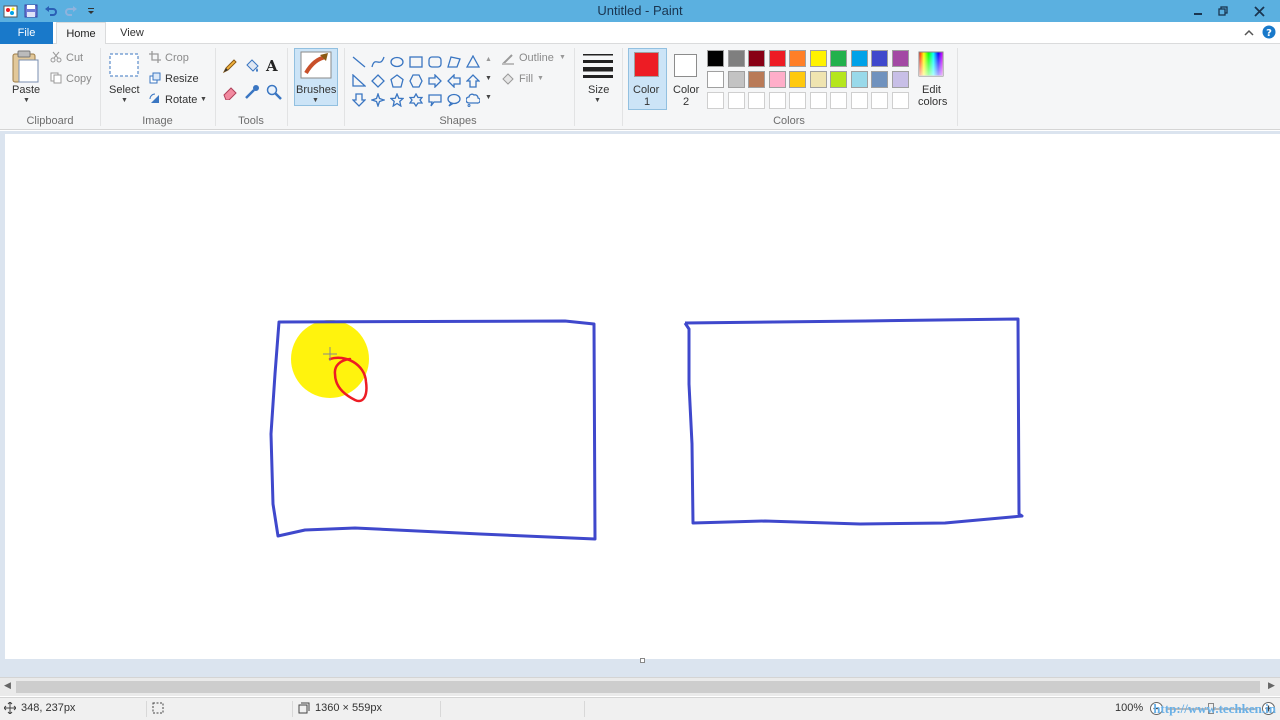 Image resolution: width=1280 pixels, height=720 pixels. I want to click on save-icon, so click(30, 11).